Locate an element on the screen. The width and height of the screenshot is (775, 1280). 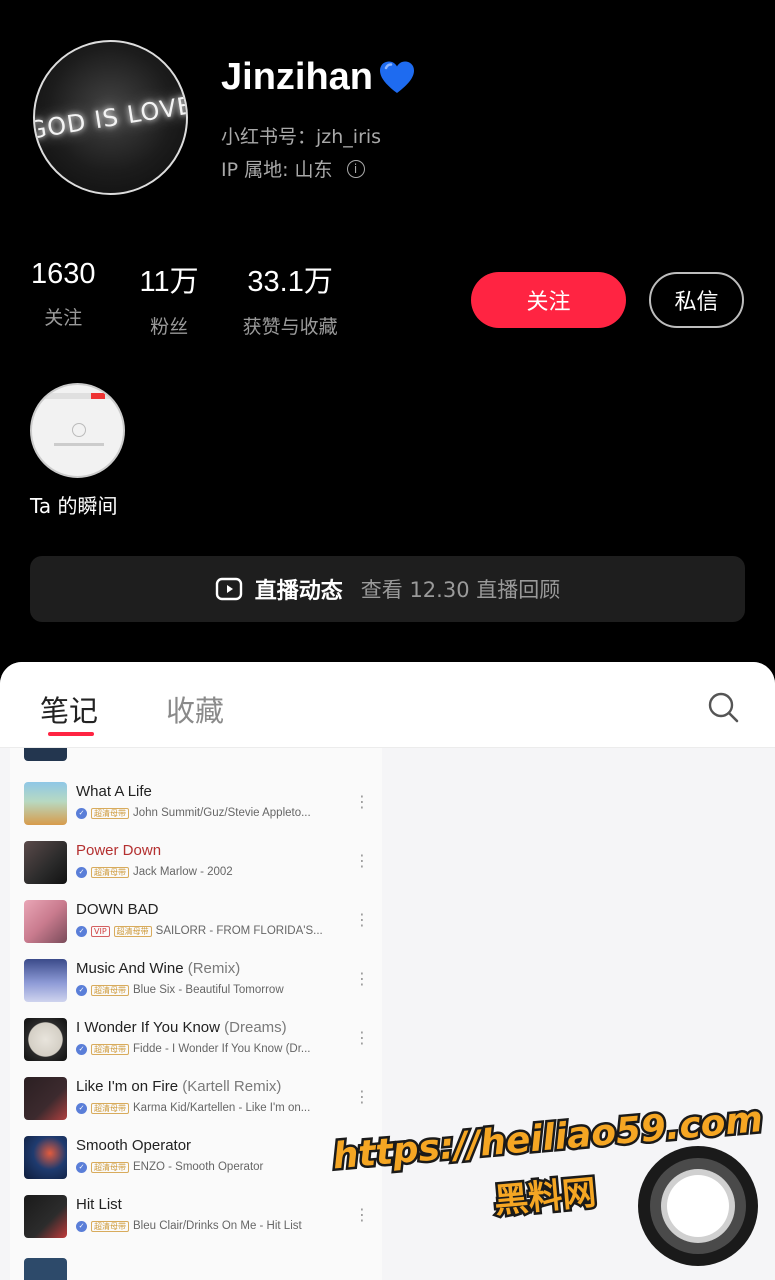
live-subtitle: 查看 12.30 直播回顾 is located at coordinates (460, 590).